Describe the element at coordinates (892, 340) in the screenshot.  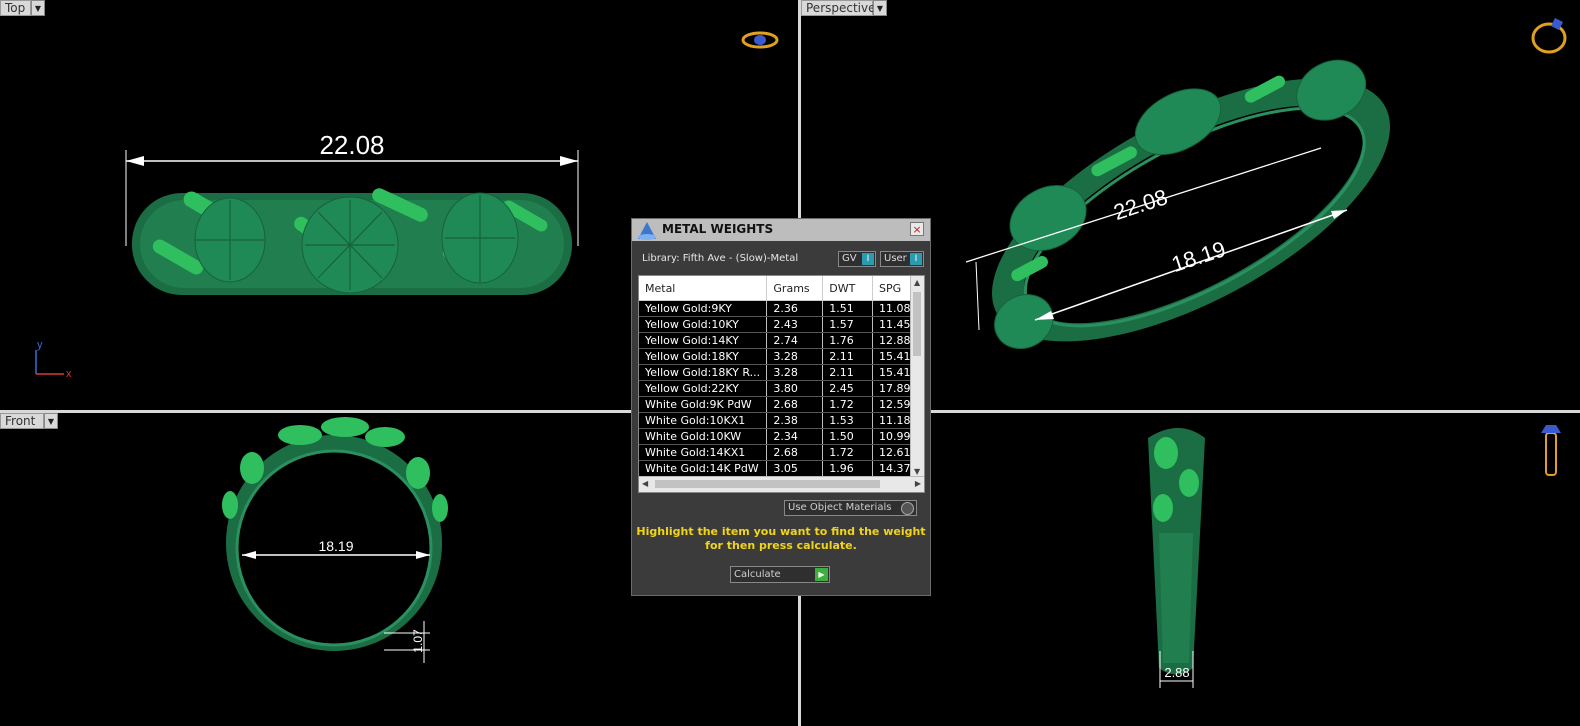
I see `cell-spg: 12.88` at that location.